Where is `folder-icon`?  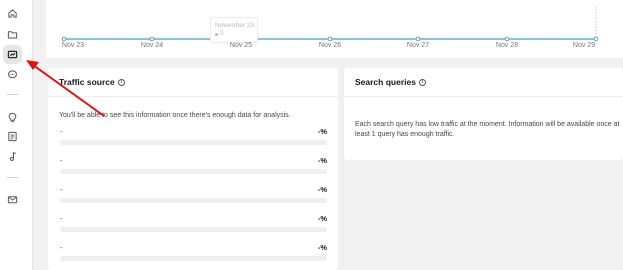 folder-icon is located at coordinates (12, 34).